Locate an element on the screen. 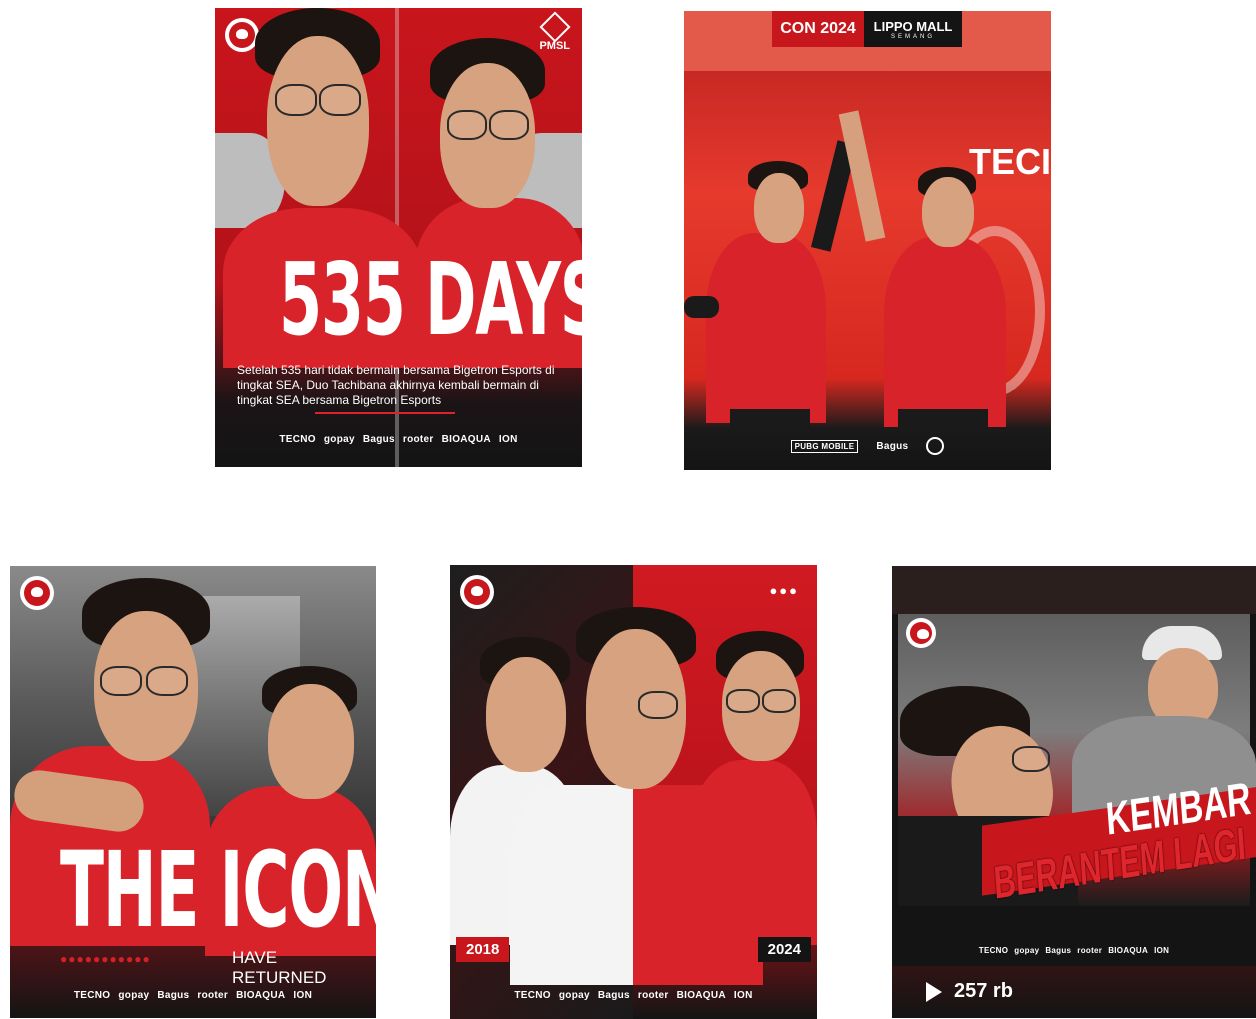 The height and width of the screenshot is (1019, 1256). post-title: THE ICONS is located at coordinates (218, 890).